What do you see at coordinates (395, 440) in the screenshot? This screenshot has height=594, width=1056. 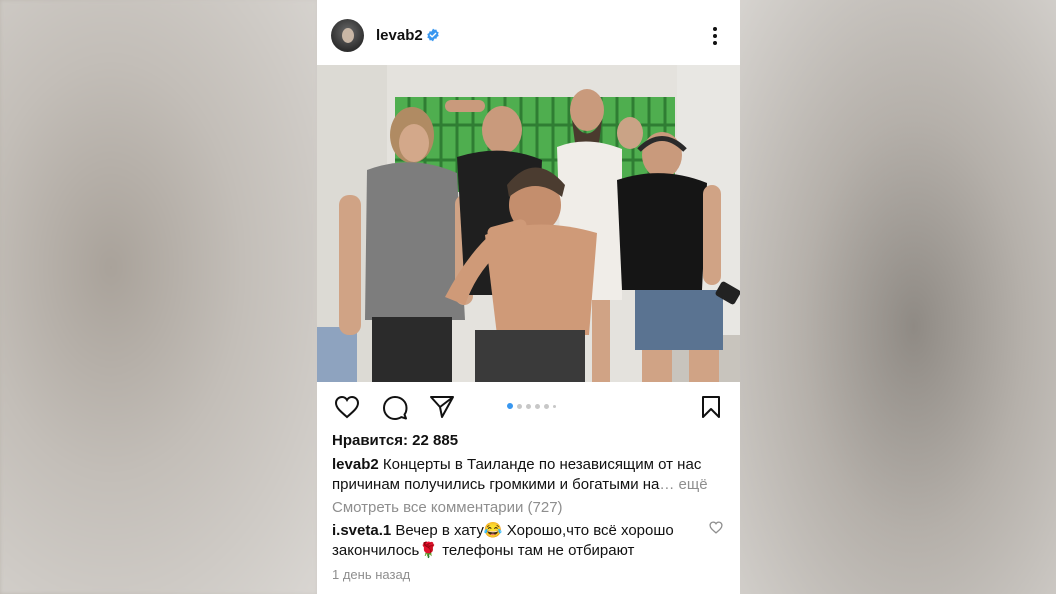 I see `likes-count: Нравится: 22 885` at bounding box center [395, 440].